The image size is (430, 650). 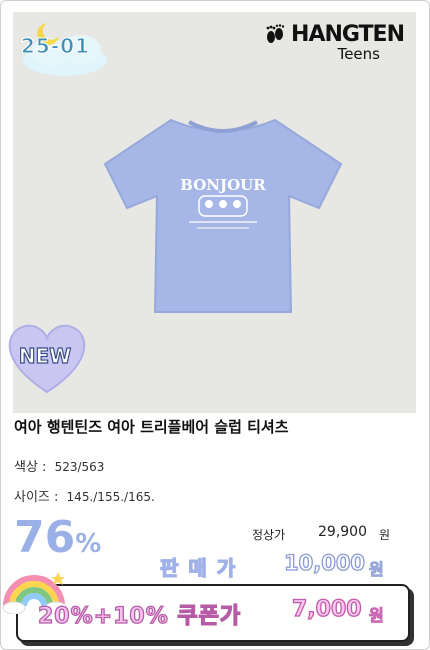 What do you see at coordinates (30, 467) in the screenshot?
I see `color-label: 색상 :` at bounding box center [30, 467].